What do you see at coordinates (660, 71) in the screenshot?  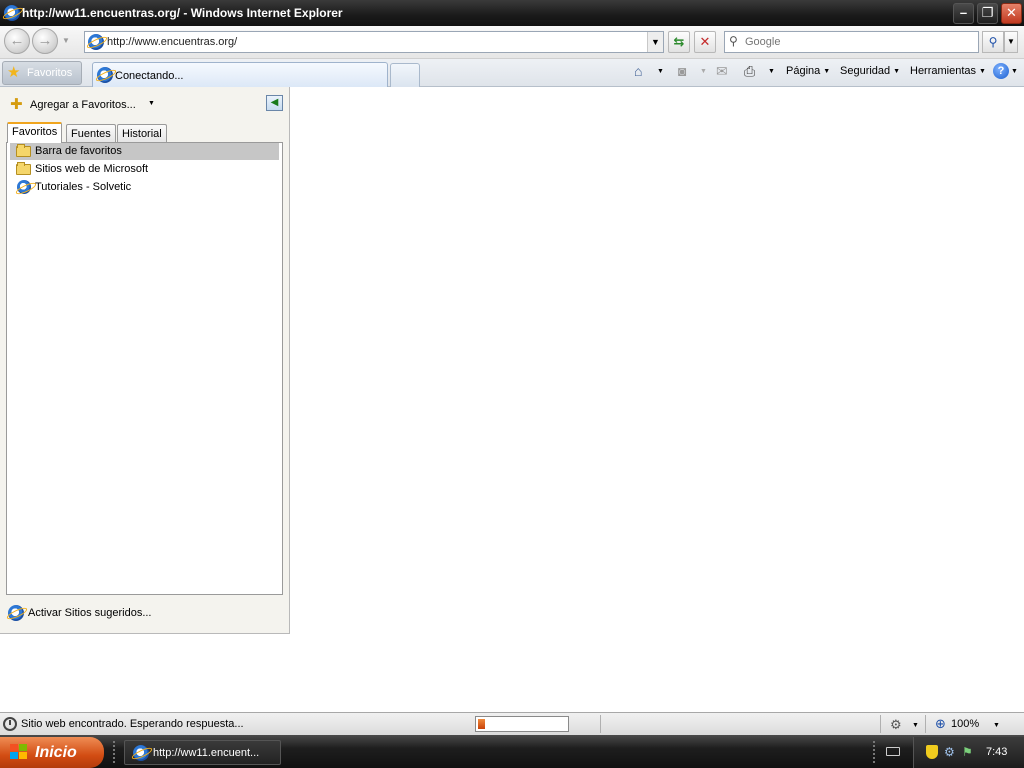 I see `home-dropdown-icon: ▼` at bounding box center [660, 71].